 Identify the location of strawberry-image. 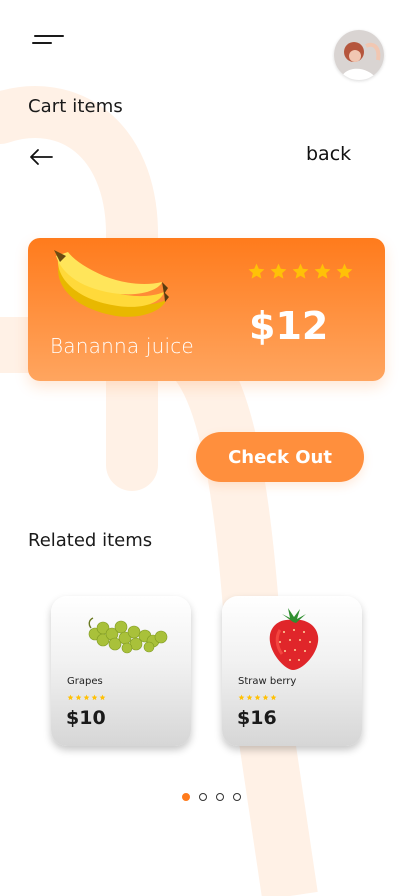
(294, 639).